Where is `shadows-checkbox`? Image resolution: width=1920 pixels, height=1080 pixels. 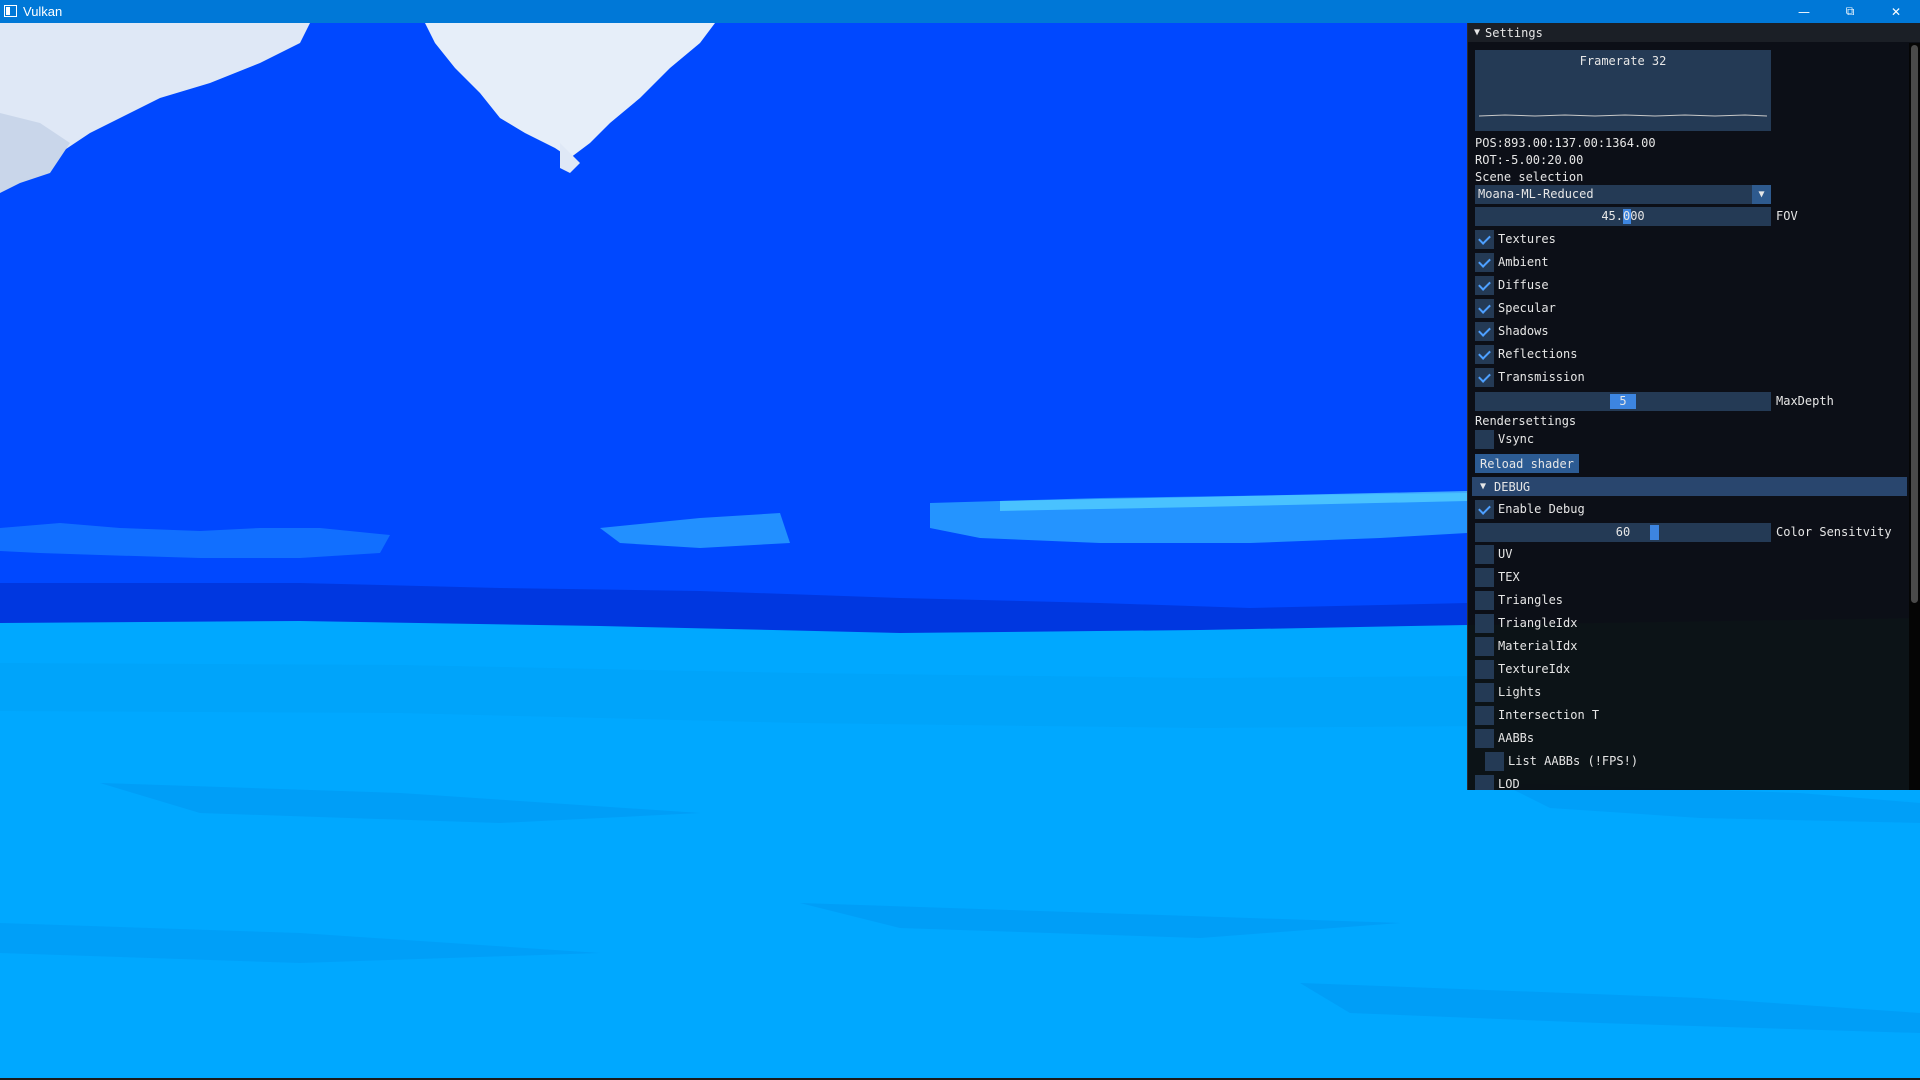
shadows-checkbox is located at coordinates (1484, 331).